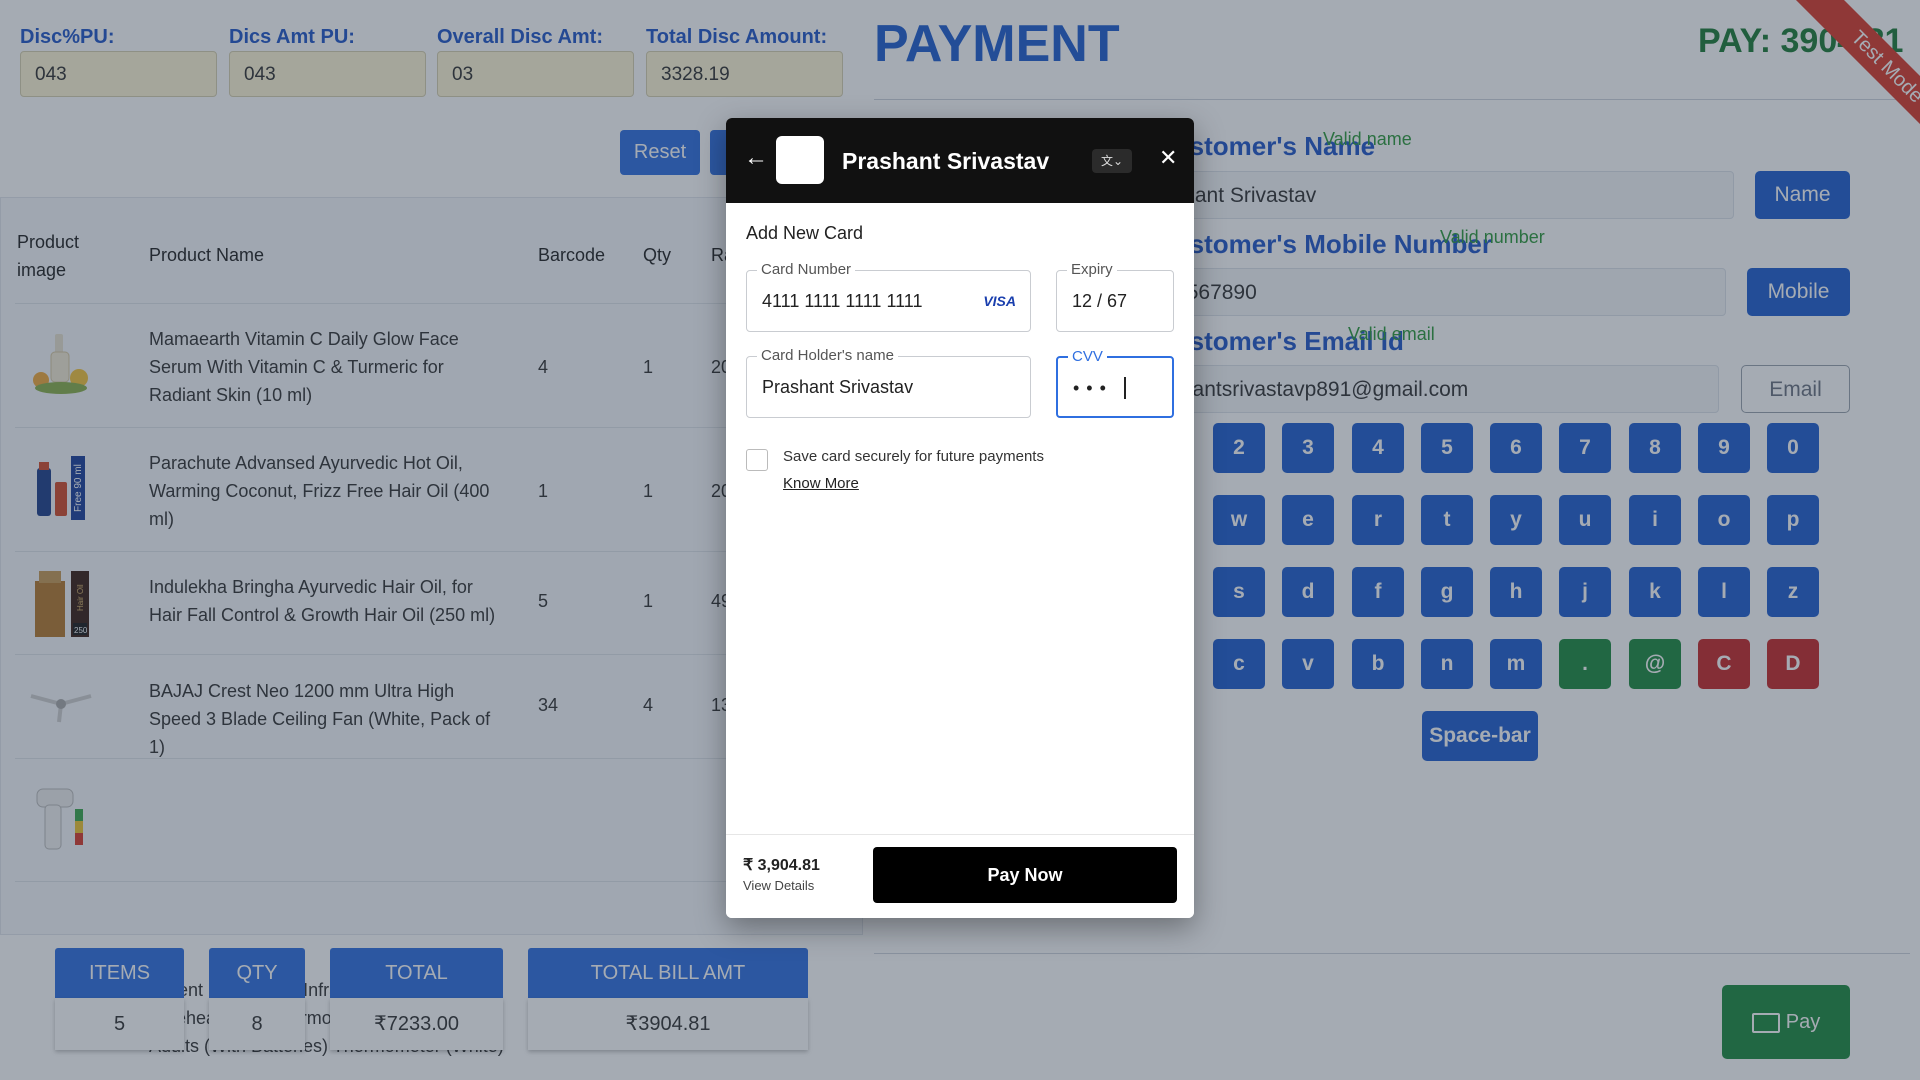  Describe the element at coordinates (946, 161) in the screenshot. I see `merchant-name: Prashant Srivastav` at that location.